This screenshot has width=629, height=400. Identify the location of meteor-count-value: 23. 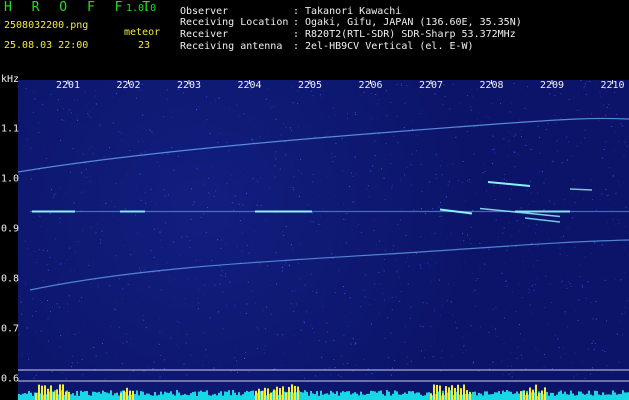
(144, 45).